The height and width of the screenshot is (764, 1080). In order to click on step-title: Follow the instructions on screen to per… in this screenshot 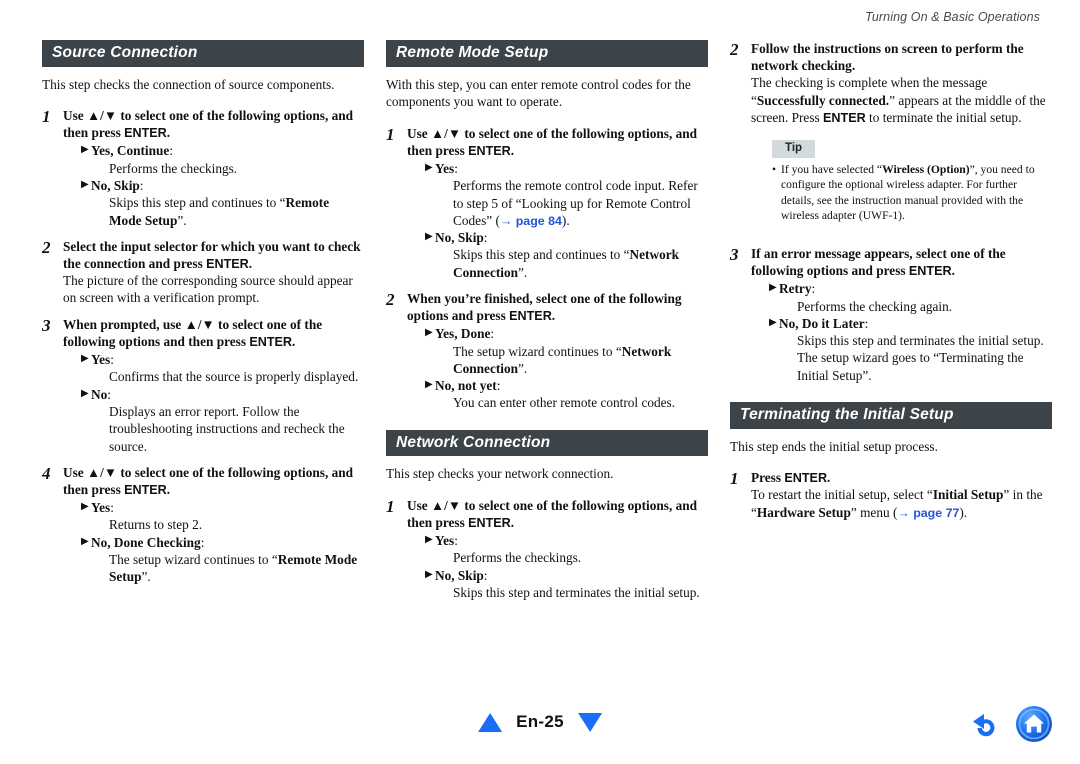, I will do `click(901, 57)`.